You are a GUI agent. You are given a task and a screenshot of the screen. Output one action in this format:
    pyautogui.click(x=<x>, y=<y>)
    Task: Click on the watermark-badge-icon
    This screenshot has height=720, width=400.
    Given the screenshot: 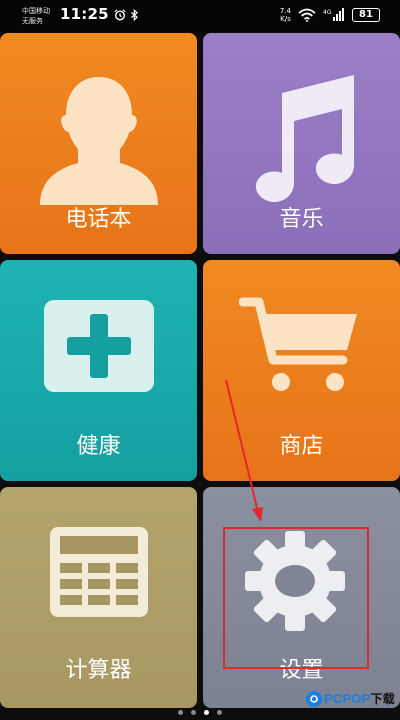 What is the action you would take?
    pyautogui.click(x=314, y=698)
    